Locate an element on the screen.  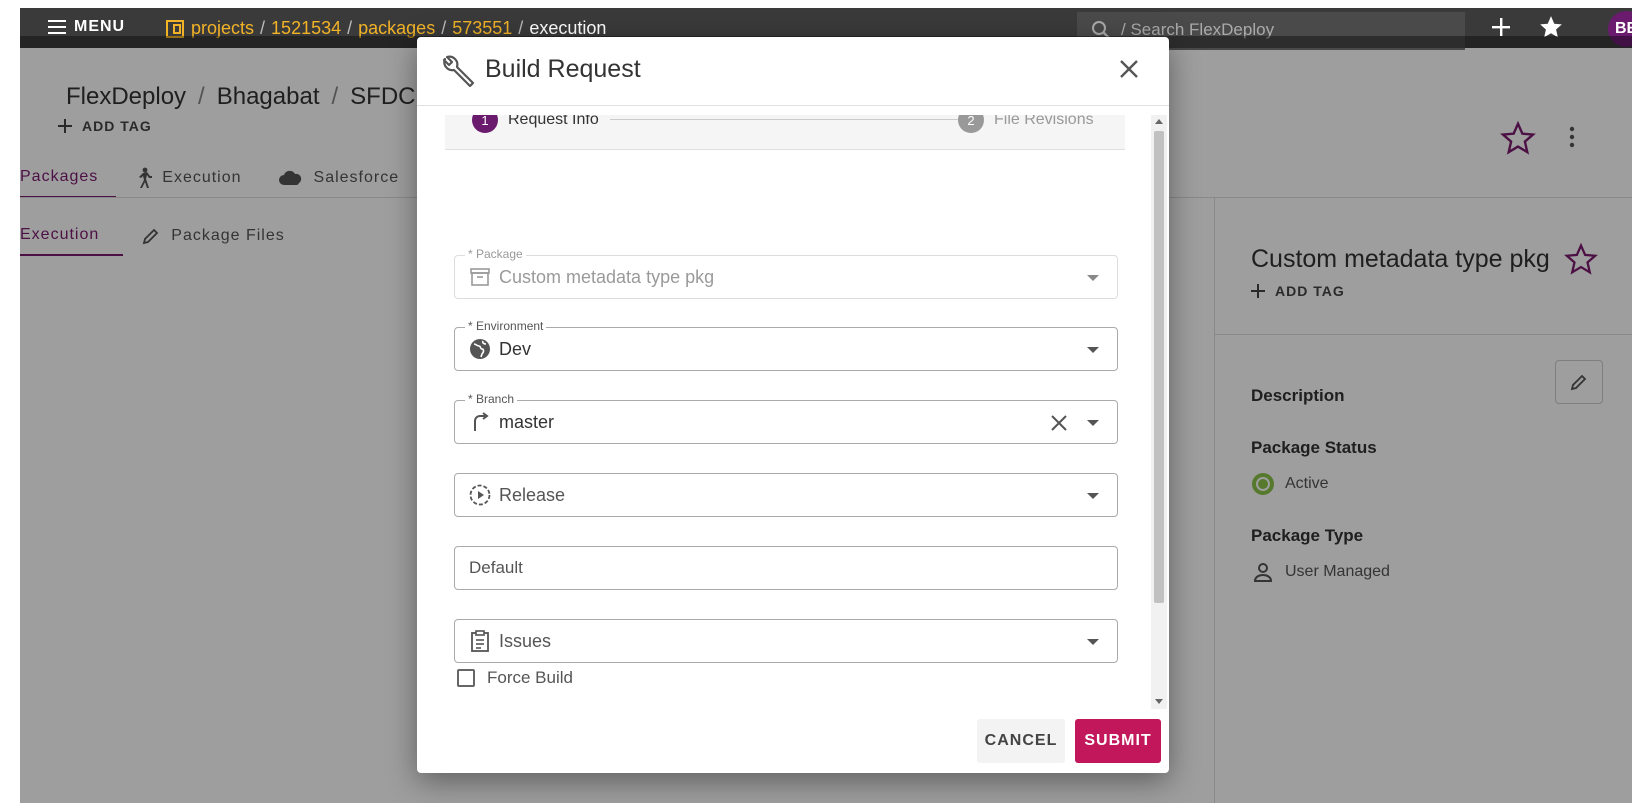
branch-arrow-icon is located at coordinates (481, 421).